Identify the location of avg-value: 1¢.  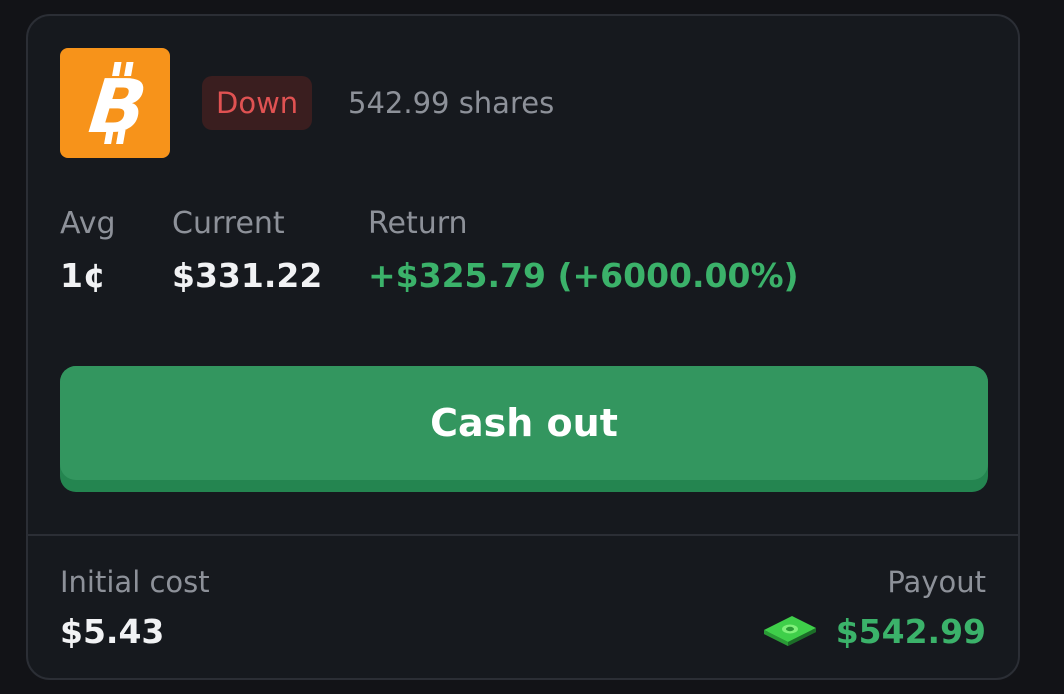
(83, 275).